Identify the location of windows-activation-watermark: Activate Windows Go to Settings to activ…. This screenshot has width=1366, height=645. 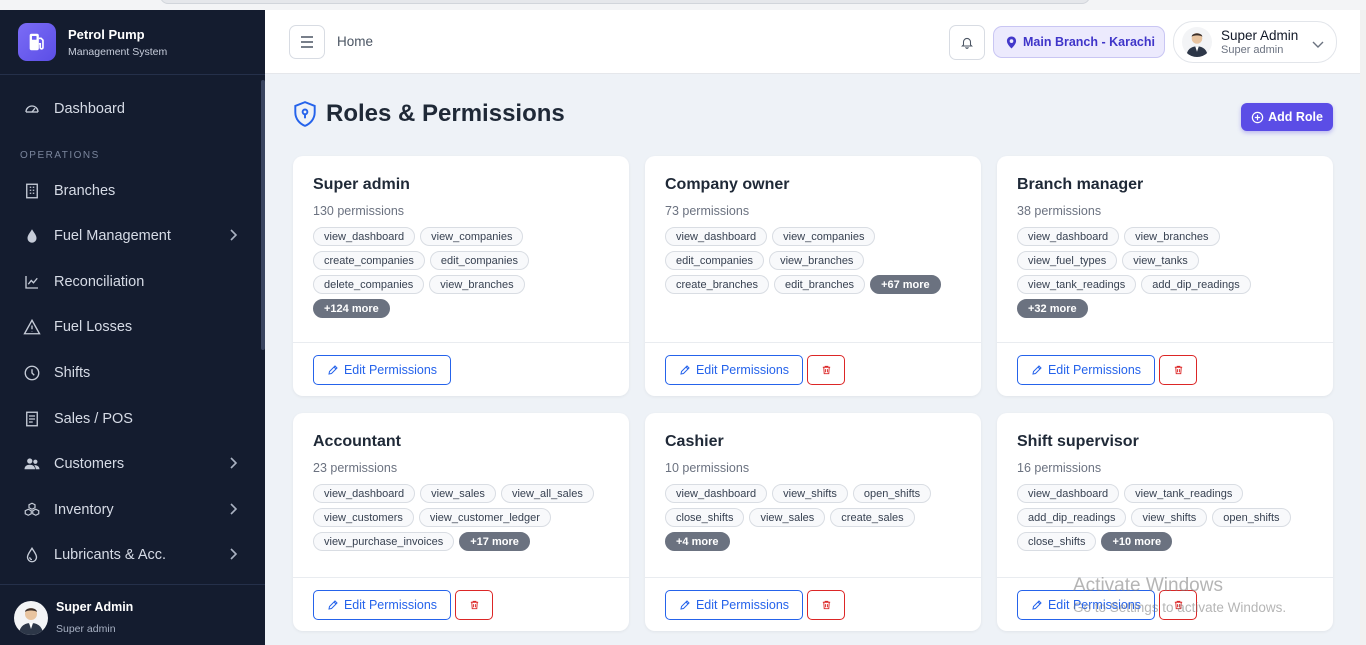
(1180, 595).